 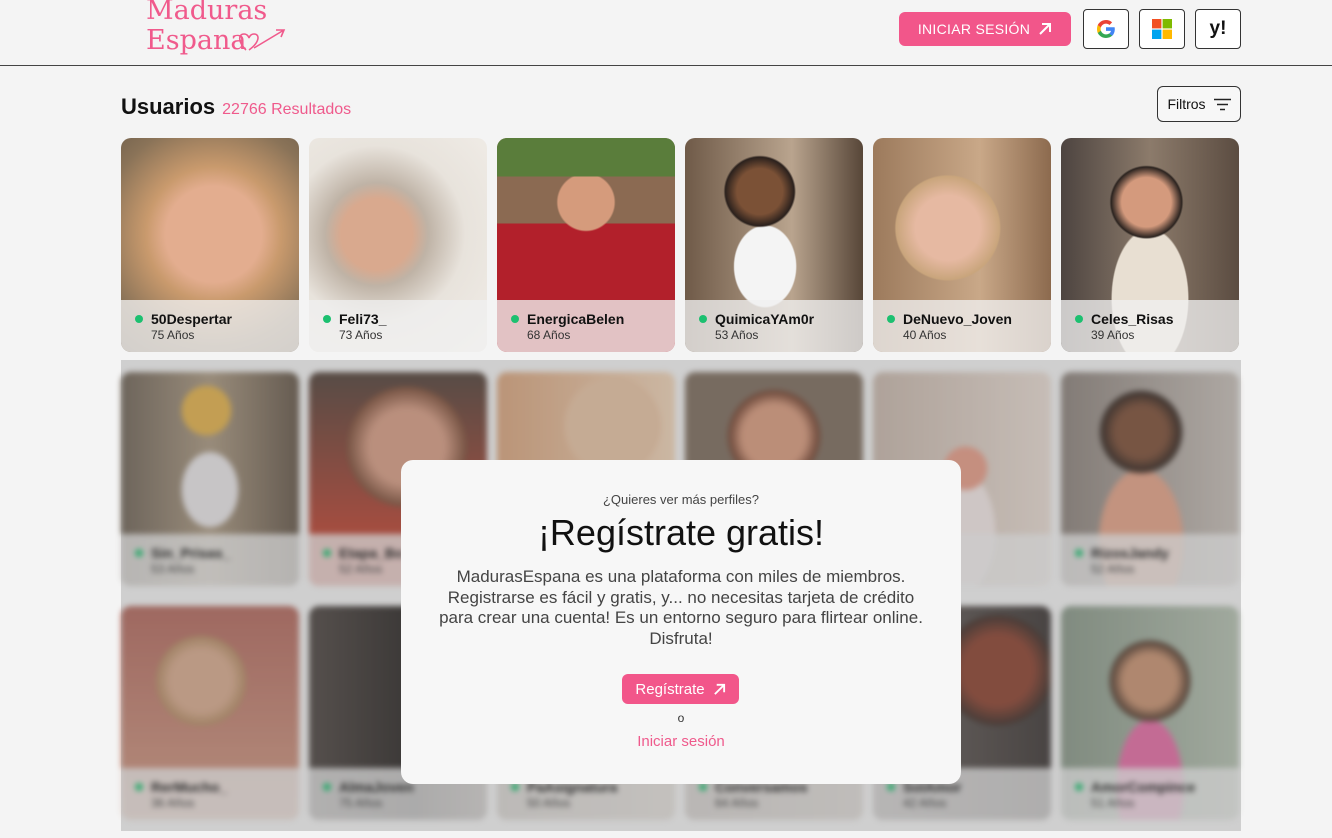 I want to click on brand-line-2: Espana, so click(x=196, y=40).